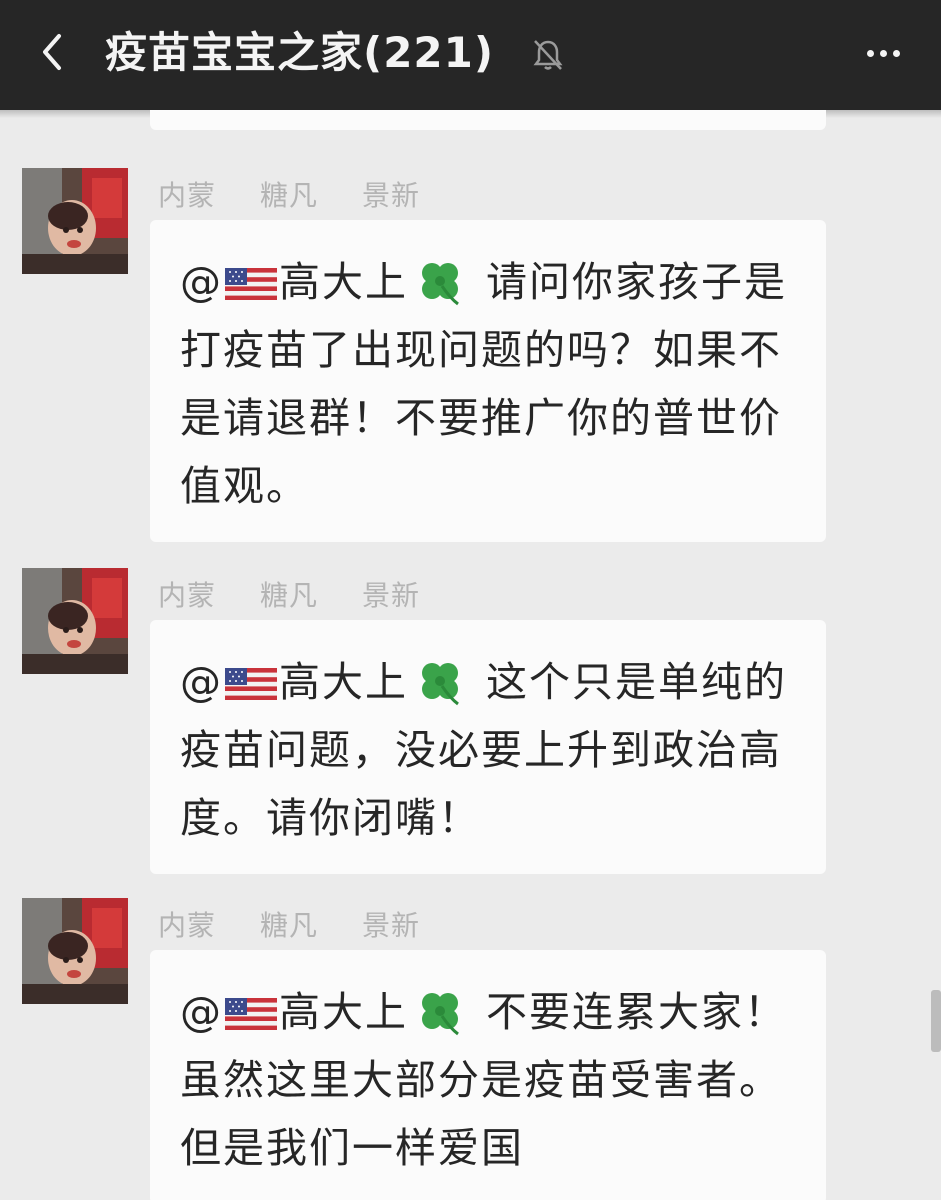 The image size is (941, 1200). I want to click on message-bubble: @ 高大上 不要连累大家！虽然这里大部分是疫苗受害者。但是我们一样爱国, so click(488, 1075).